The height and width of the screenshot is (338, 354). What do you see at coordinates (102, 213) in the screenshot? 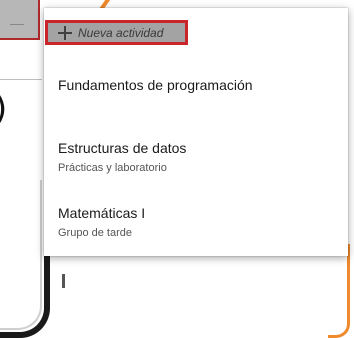
I see `menu-item-title: Matemáticas I` at bounding box center [102, 213].